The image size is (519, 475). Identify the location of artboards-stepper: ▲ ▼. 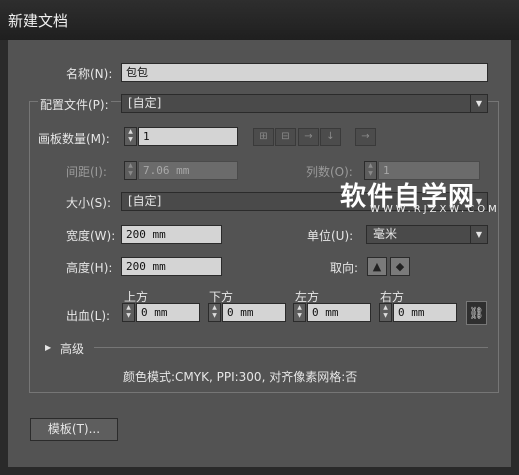
(130, 136).